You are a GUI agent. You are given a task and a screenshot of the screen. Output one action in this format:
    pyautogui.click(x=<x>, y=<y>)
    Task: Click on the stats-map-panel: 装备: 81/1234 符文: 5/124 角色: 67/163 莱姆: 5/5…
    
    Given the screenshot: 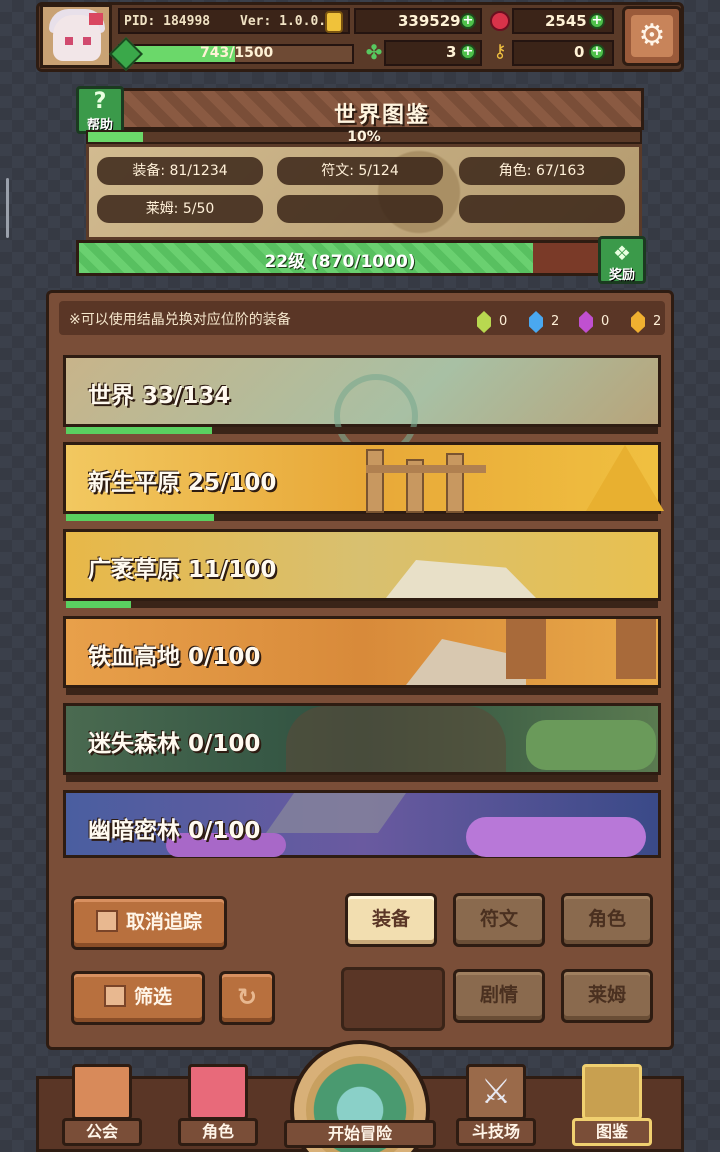 What is the action you would take?
    pyautogui.click(x=364, y=192)
    